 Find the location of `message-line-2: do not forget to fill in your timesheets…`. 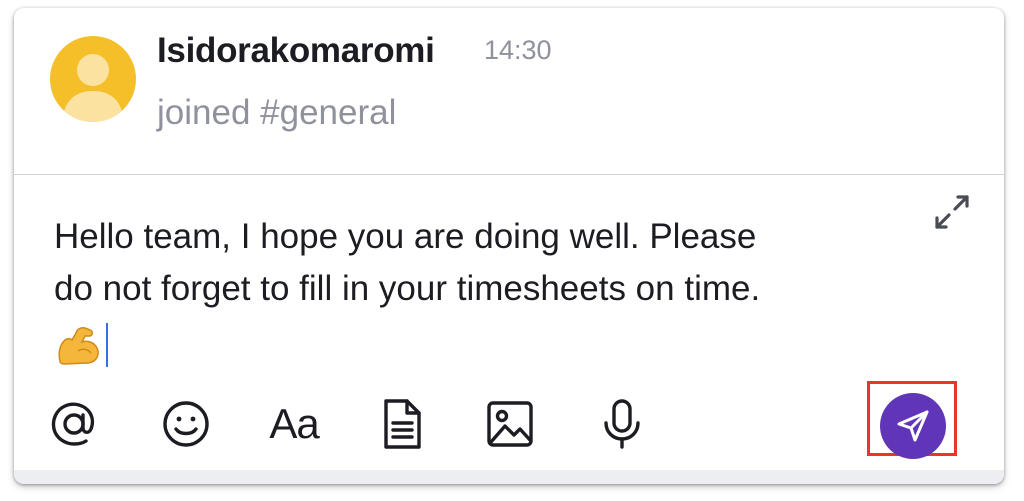

message-line-2: do not forget to fill in your timesheets… is located at coordinates (407, 288).